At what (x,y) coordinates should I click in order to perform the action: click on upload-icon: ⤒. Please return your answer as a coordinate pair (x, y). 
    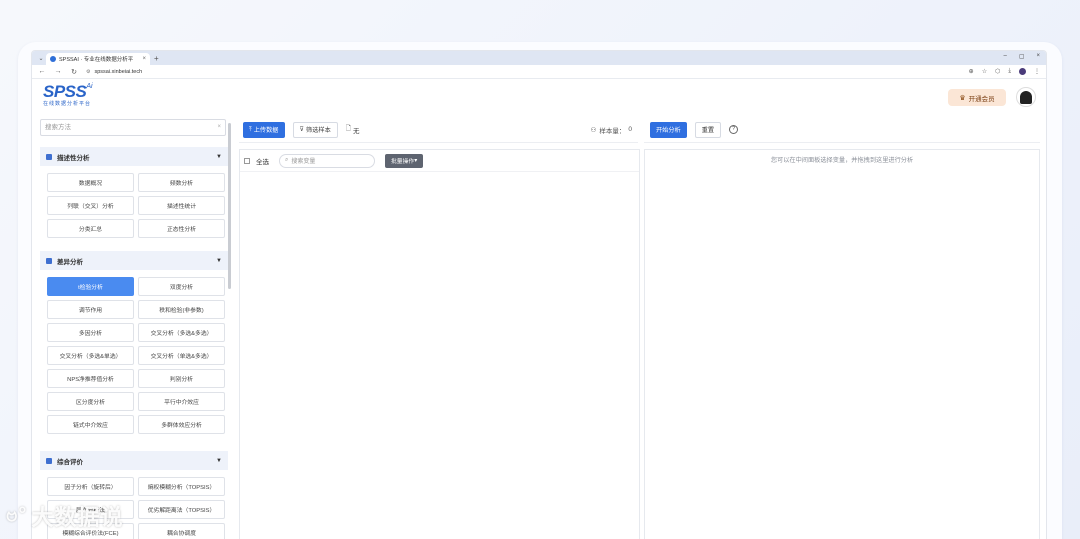
    Looking at the image, I should click on (250, 129).